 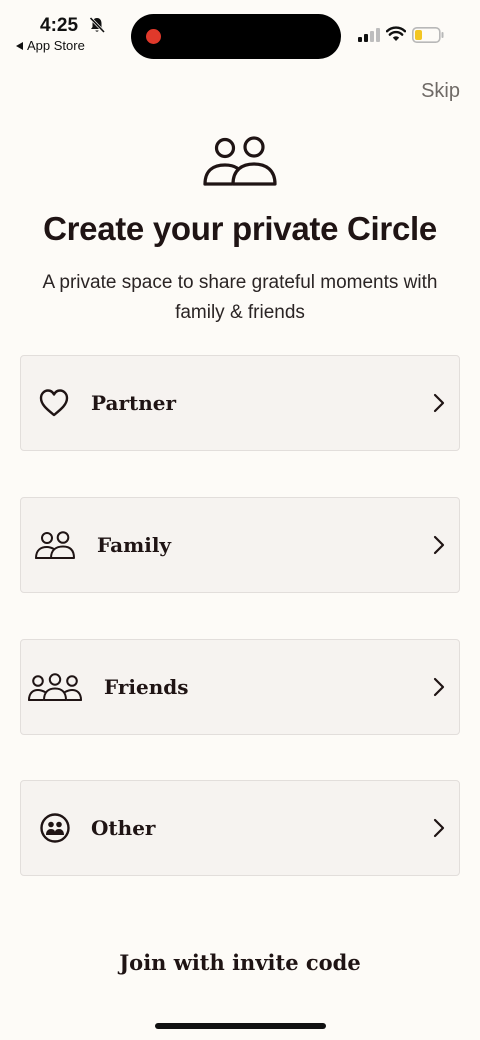 I want to click on home-indicator, so click(x=240, y=1026).